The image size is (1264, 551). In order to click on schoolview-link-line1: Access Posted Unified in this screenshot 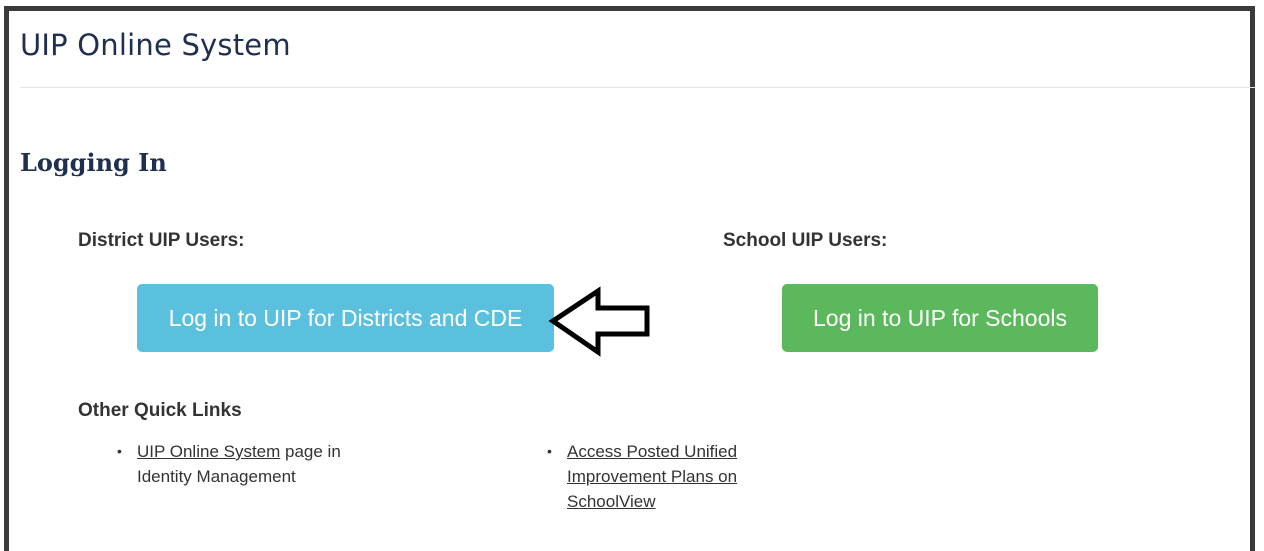, I will do `click(652, 451)`.